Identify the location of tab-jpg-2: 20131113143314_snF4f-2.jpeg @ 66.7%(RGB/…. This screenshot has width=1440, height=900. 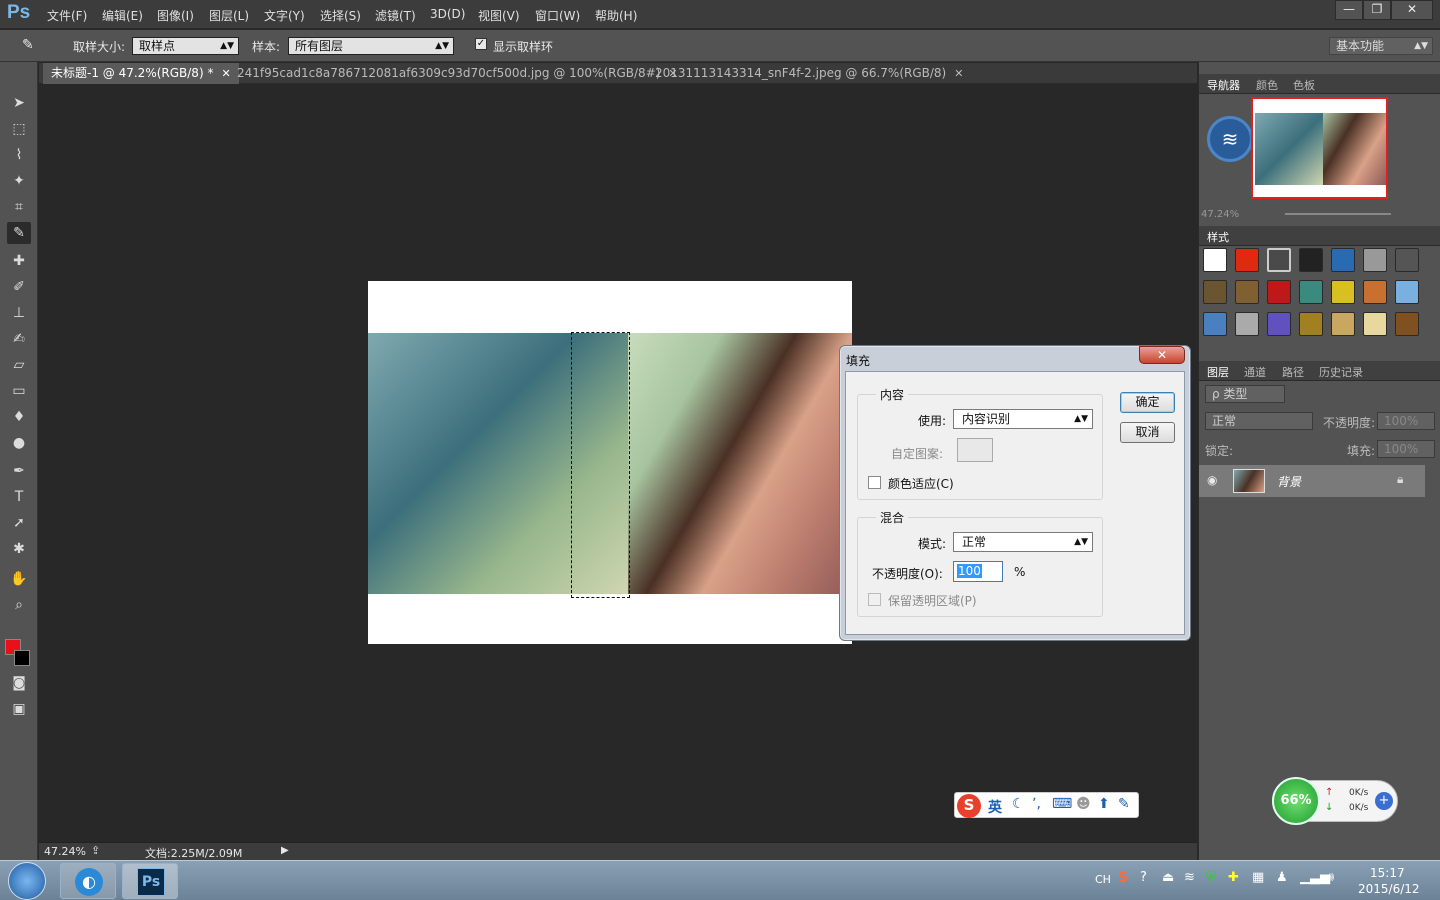
(809, 73).